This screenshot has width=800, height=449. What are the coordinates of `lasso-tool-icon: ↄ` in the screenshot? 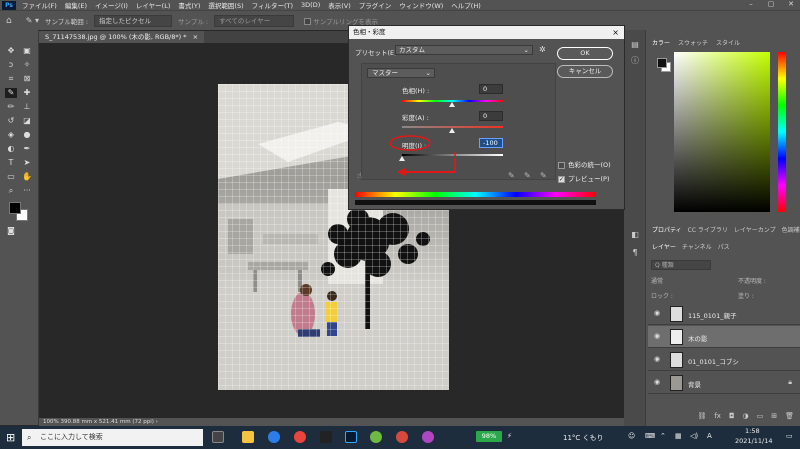 It's located at (11, 65).